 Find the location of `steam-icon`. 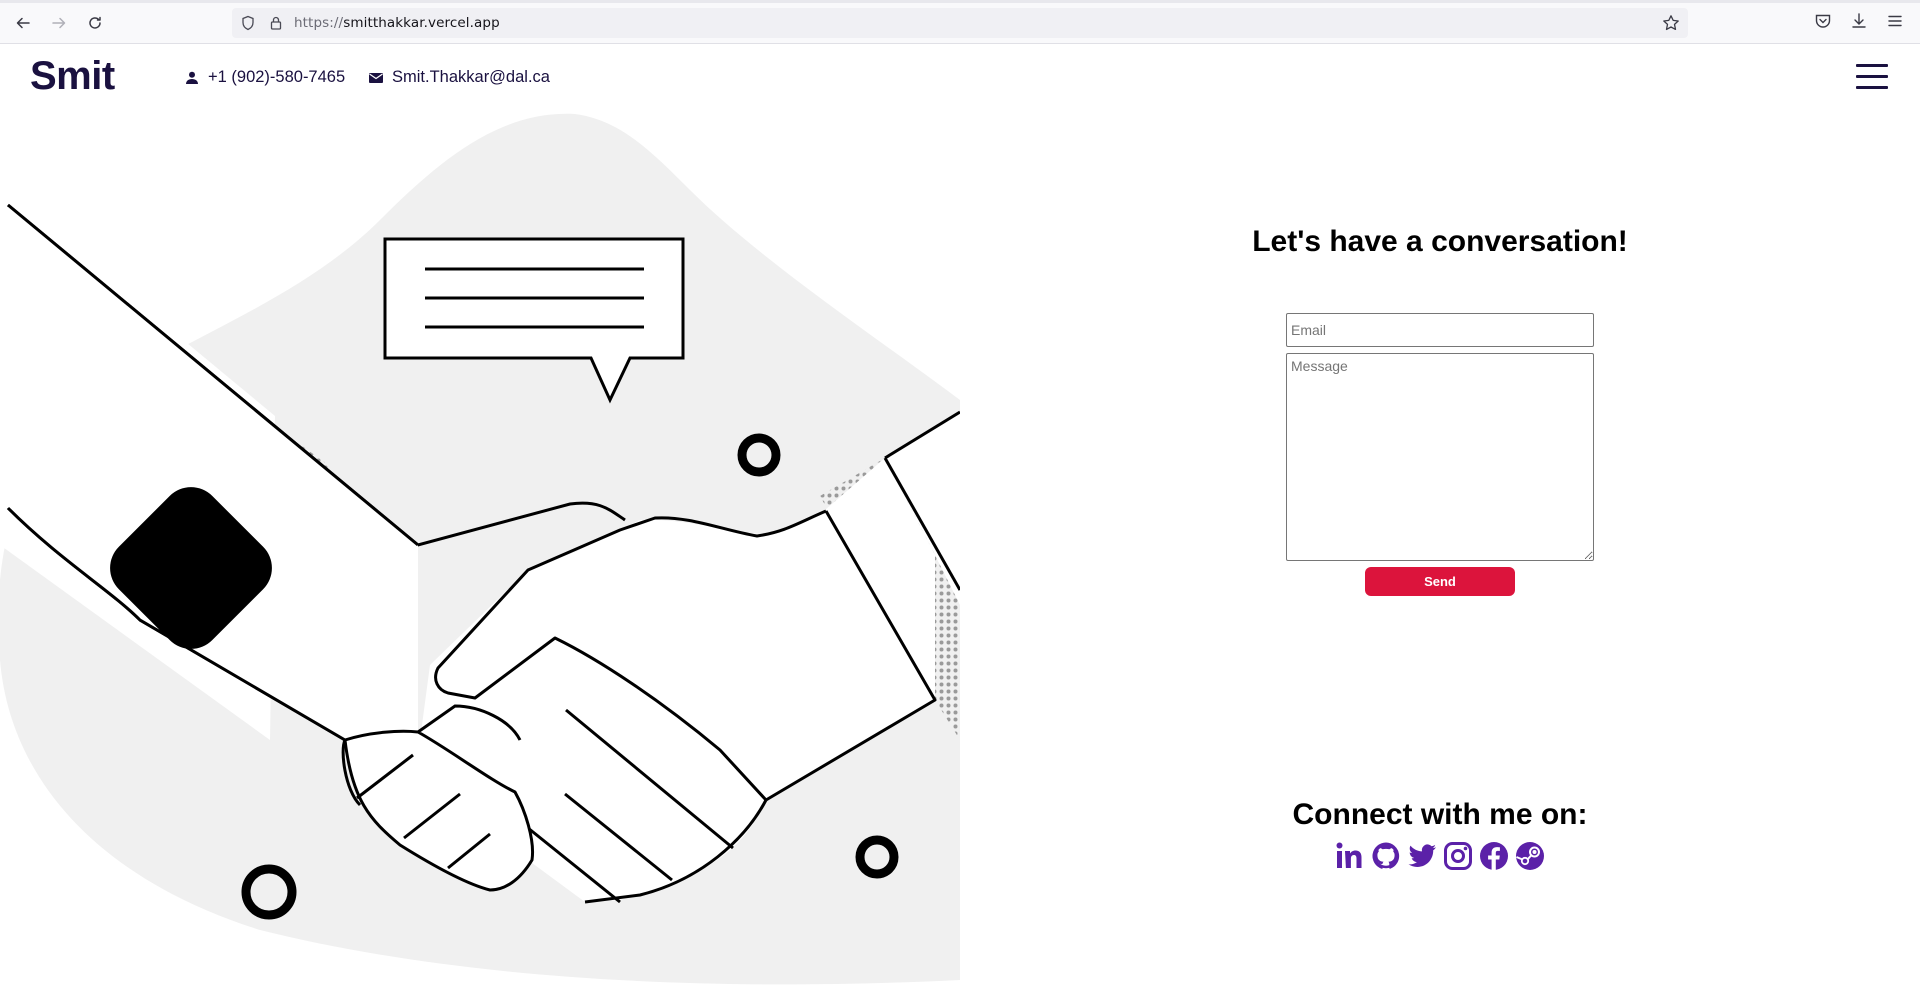

steam-icon is located at coordinates (1530, 856).